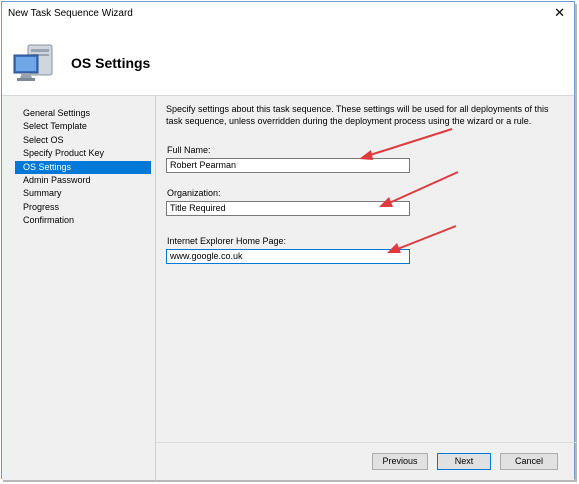 The width and height of the screenshot is (579, 484). I want to click on arrow-head-organization, so click(386, 202).